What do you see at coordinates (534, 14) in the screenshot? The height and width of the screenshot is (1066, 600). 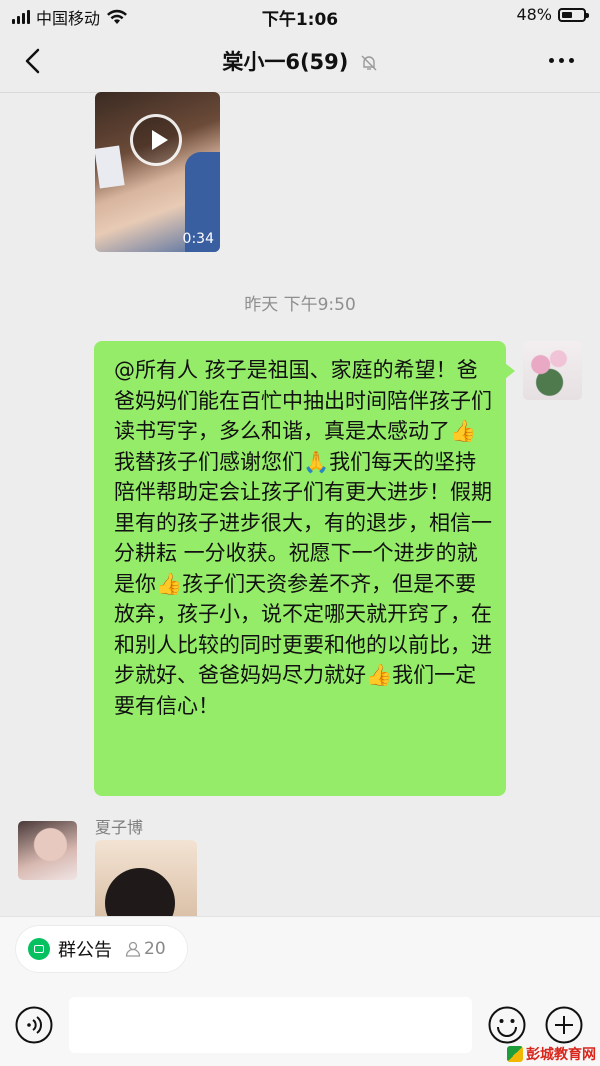 I see `battery-percent: 48%` at bounding box center [534, 14].